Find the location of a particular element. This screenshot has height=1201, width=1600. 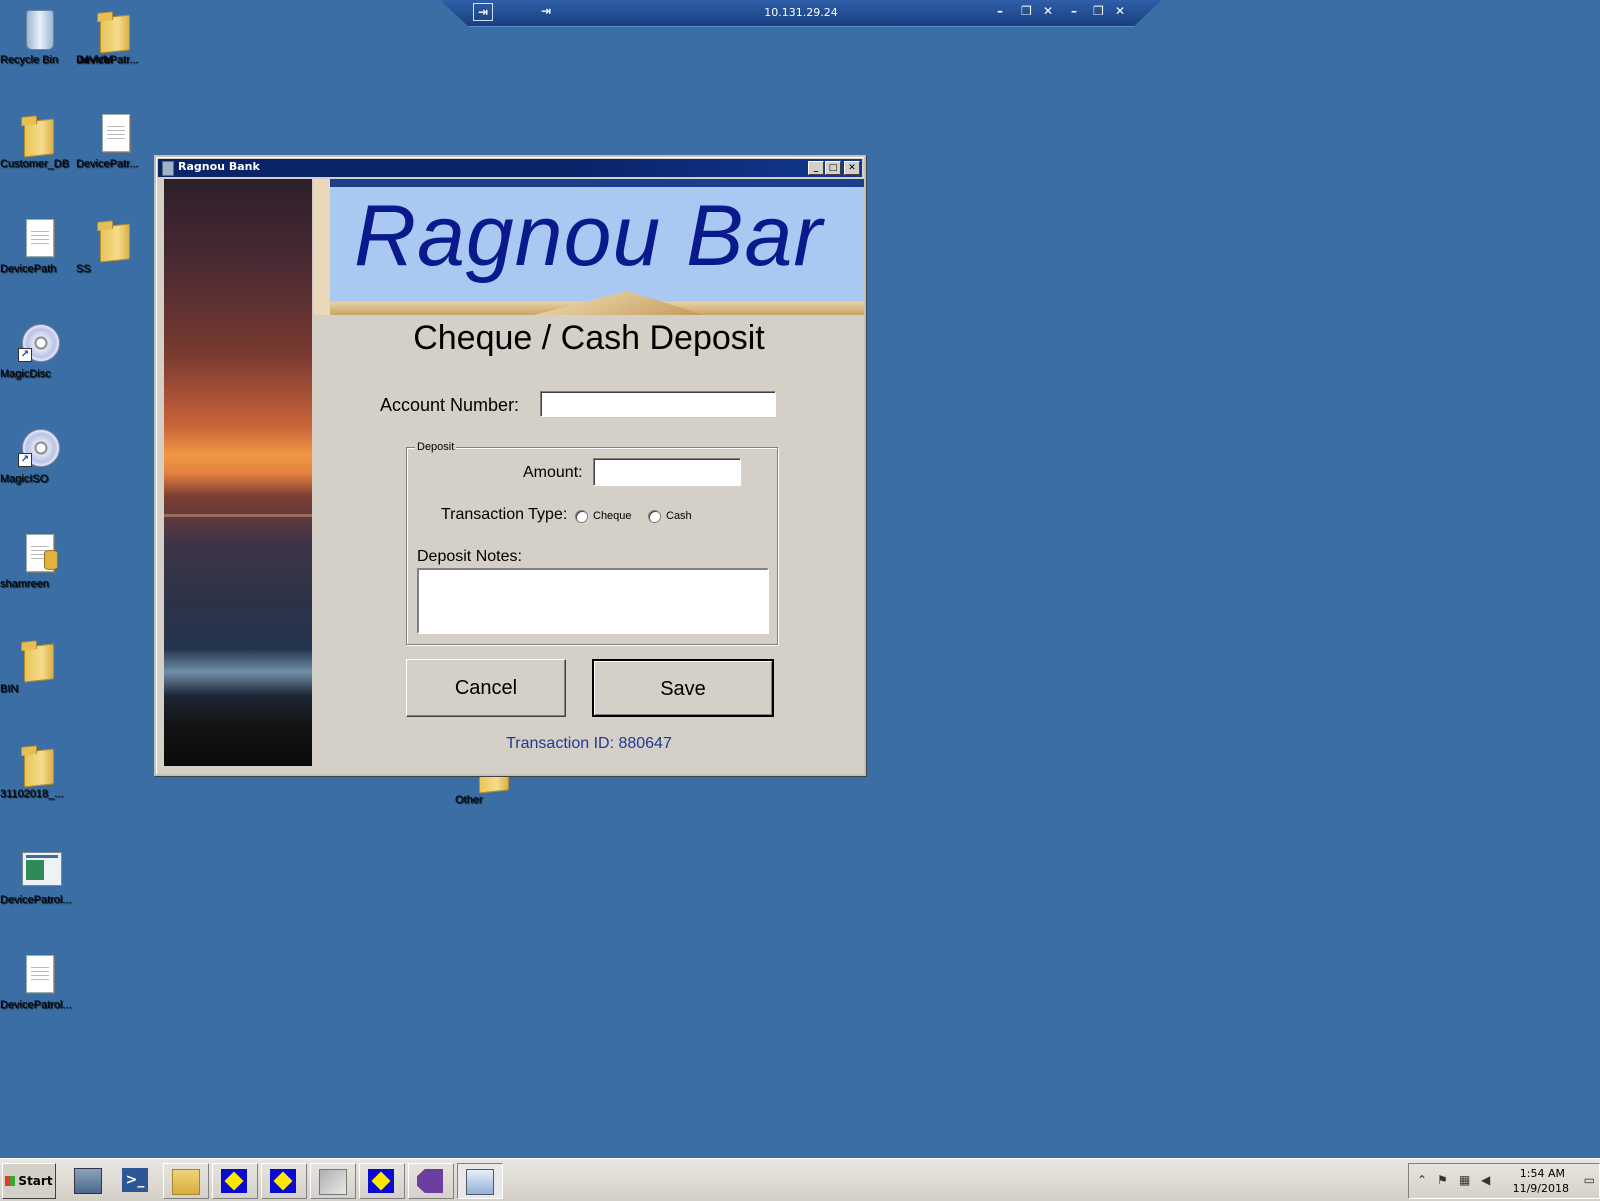

show-hidden-icons-icon: ⌃ is located at coordinates (1422, 1180).